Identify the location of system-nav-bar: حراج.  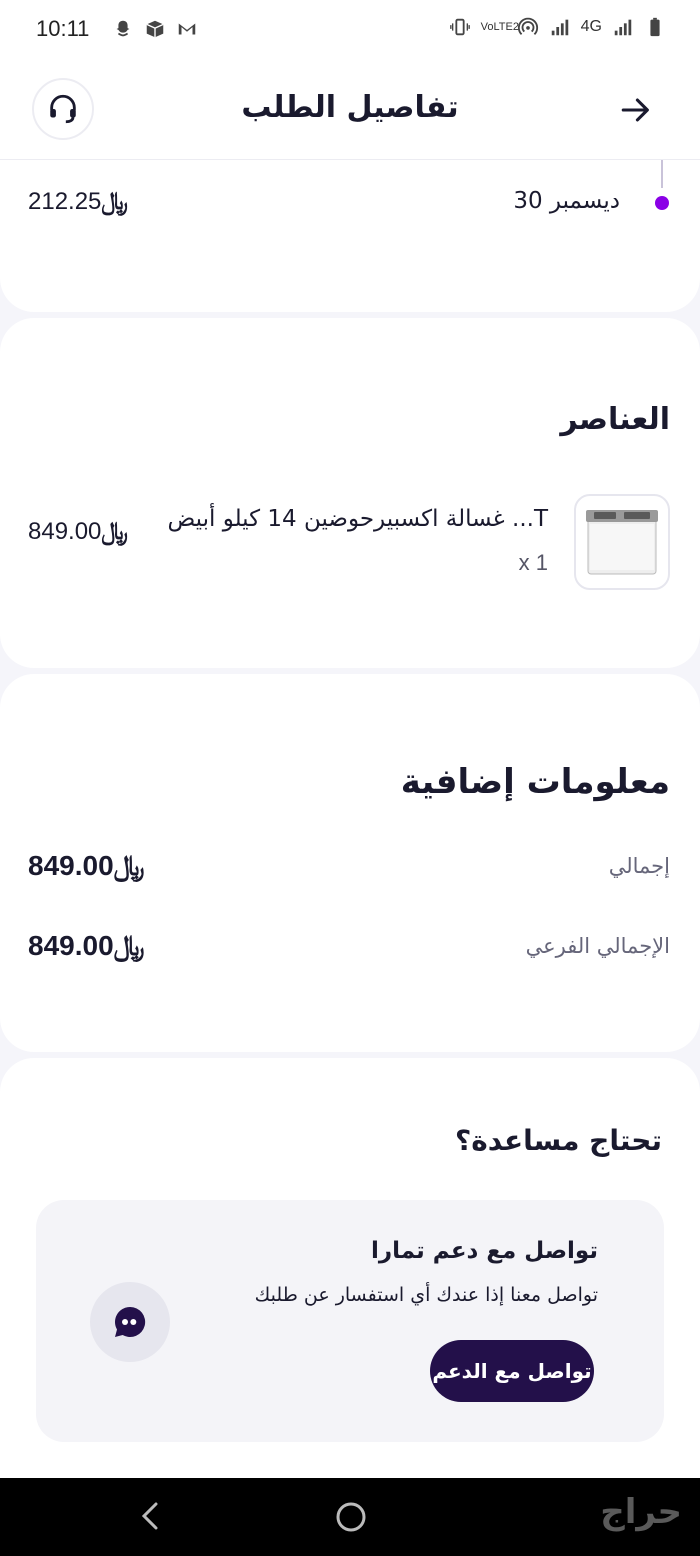
(350, 1517).